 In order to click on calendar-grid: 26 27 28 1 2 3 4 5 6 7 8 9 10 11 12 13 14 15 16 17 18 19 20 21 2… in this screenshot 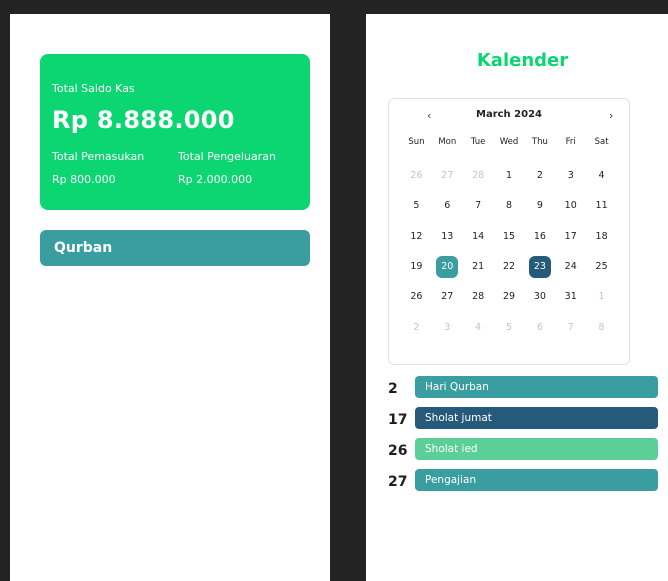, I will do `click(509, 252)`.